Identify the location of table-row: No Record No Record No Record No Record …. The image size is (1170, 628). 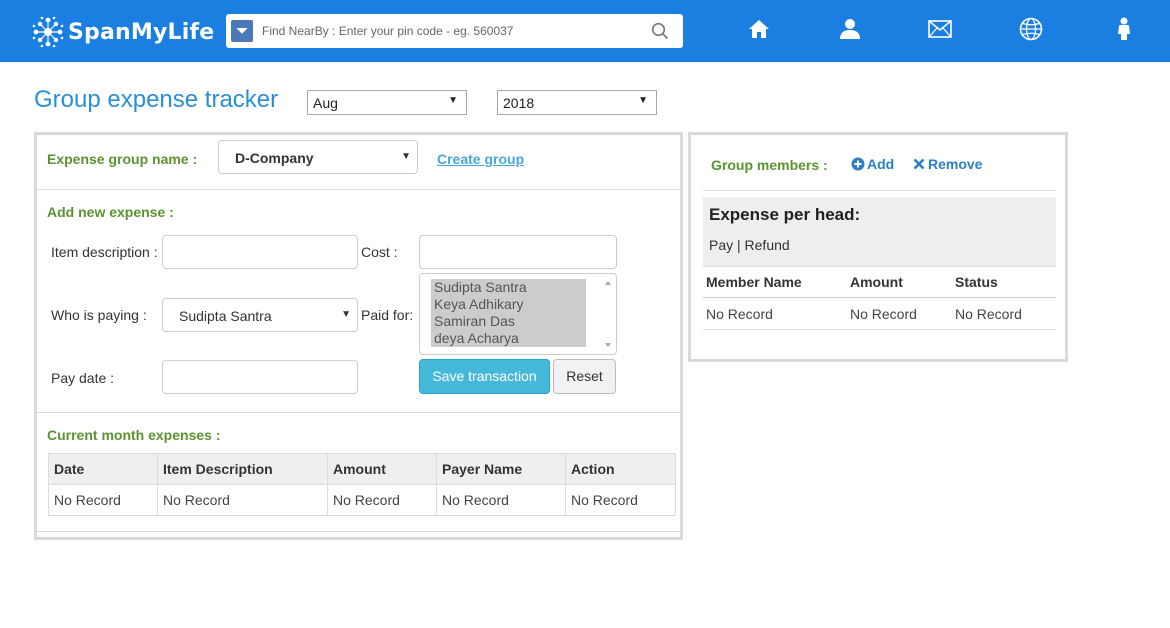
(362, 500).